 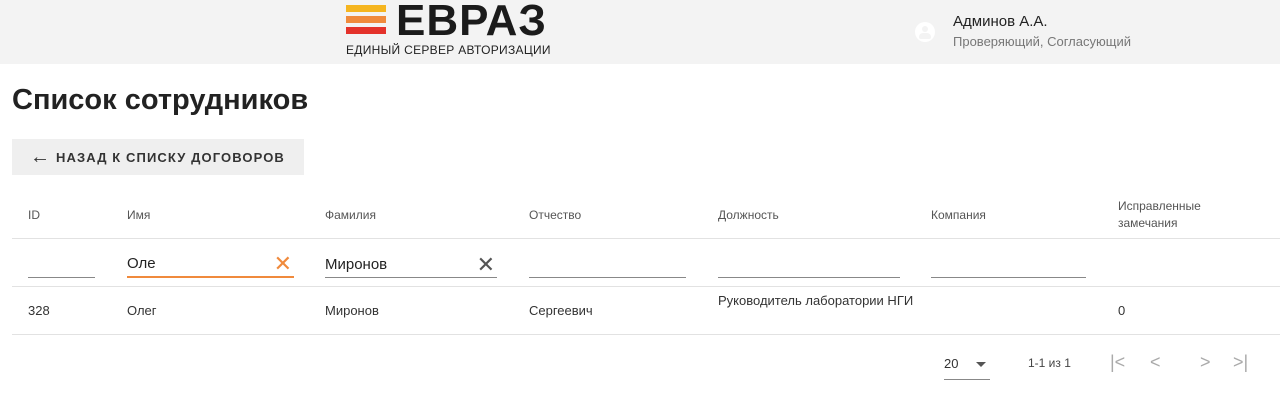 I want to click on logo-subtitle: ЕДИНЫЙ СЕРВЕР АВТОРИЗАЦИИ, so click(x=448, y=50).